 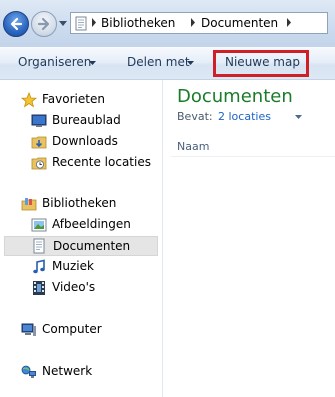 I want to click on sidebar-item-label: Recente locaties, so click(x=101, y=162).